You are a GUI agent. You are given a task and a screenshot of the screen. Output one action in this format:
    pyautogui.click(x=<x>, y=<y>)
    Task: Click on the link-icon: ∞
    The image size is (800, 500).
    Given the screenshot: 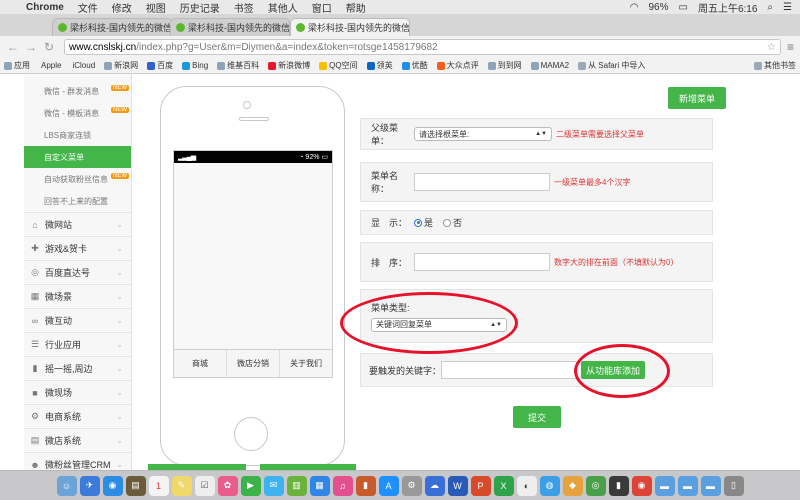 What is the action you would take?
    pyautogui.click(x=35, y=320)
    